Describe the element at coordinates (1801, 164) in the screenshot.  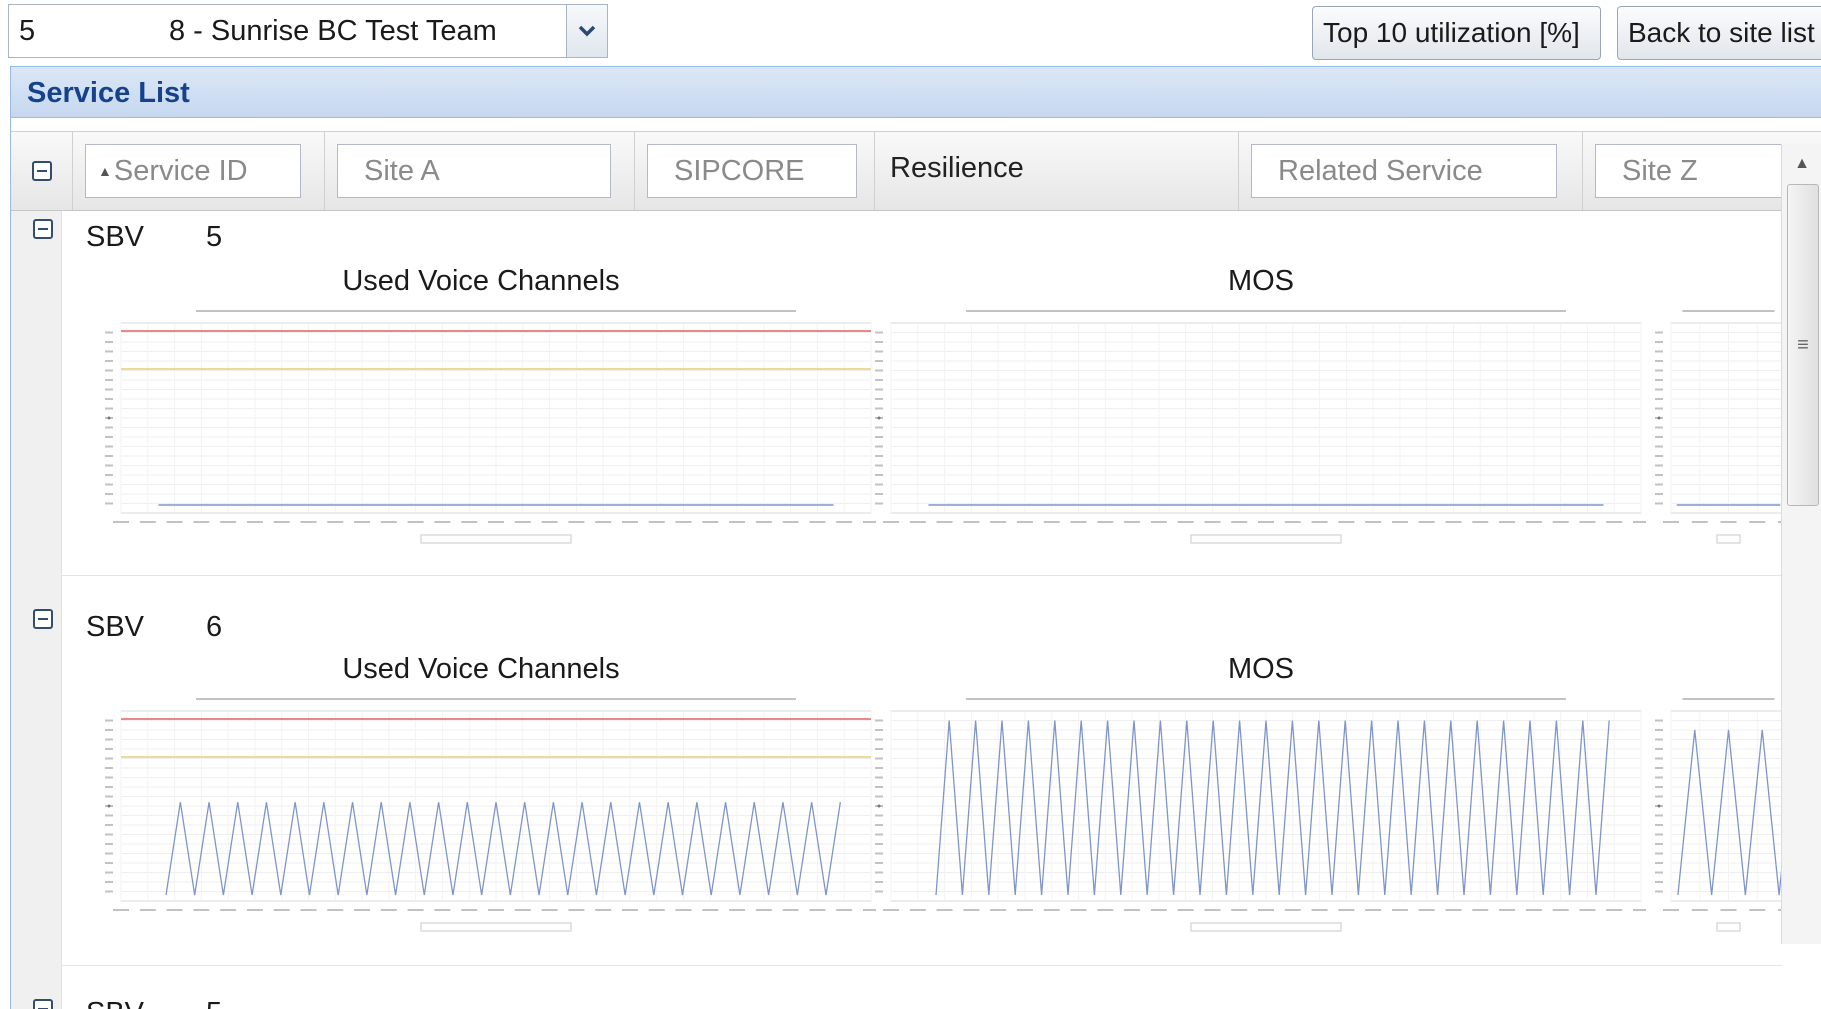
I see `scroll-up-arrow-icon: ▲` at that location.